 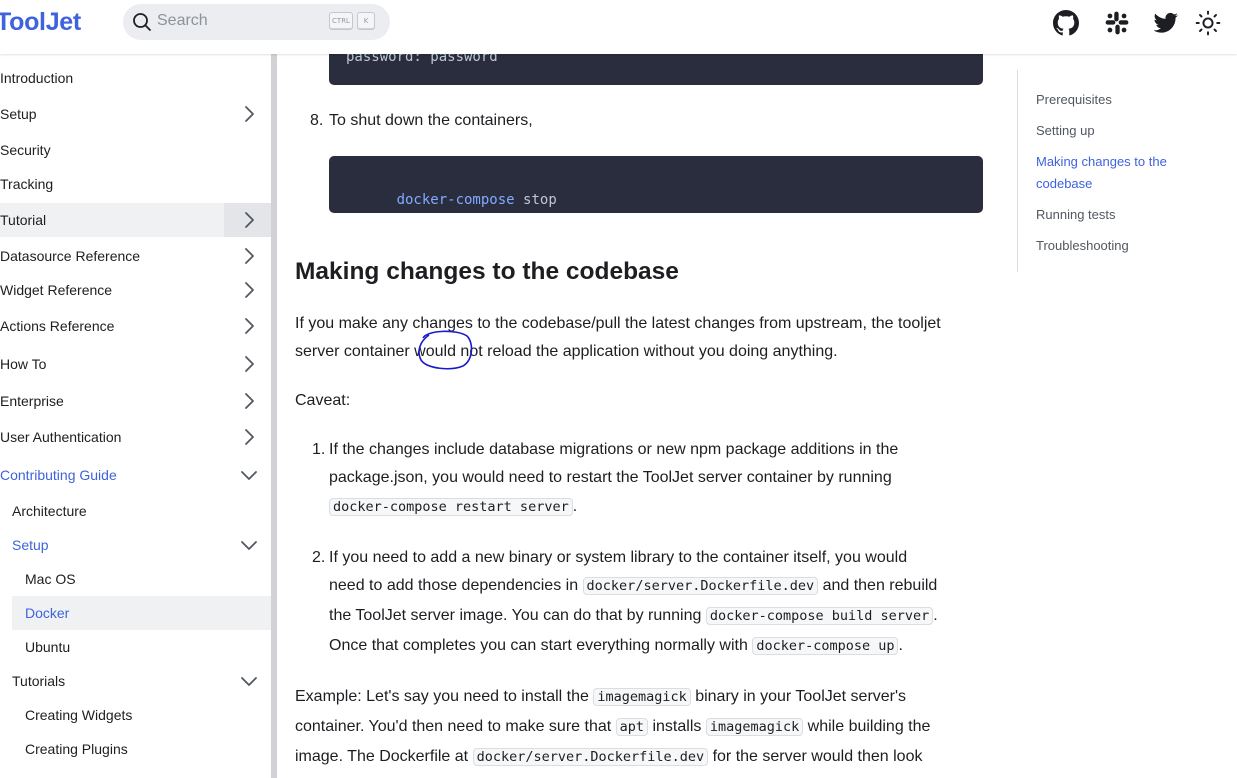 What do you see at coordinates (135, 256) in the screenshot?
I see `sidebar-item-datasource-reference: Datasource Reference` at bounding box center [135, 256].